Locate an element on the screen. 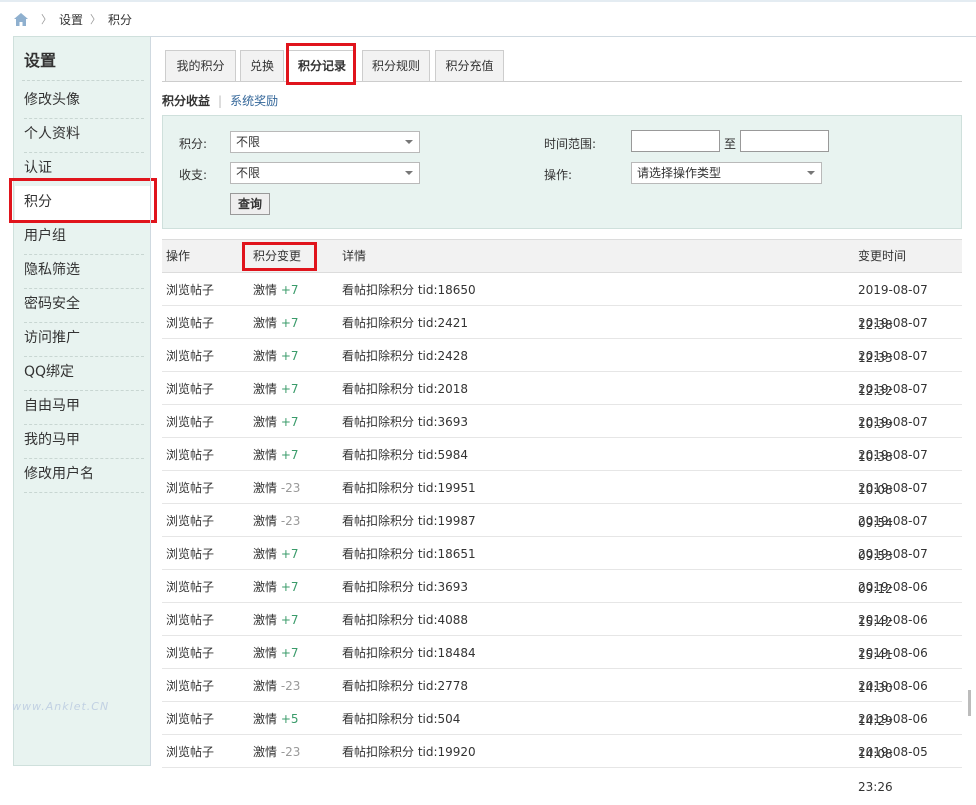 The height and width of the screenshot is (805, 976). query-button: 查询 is located at coordinates (250, 204).